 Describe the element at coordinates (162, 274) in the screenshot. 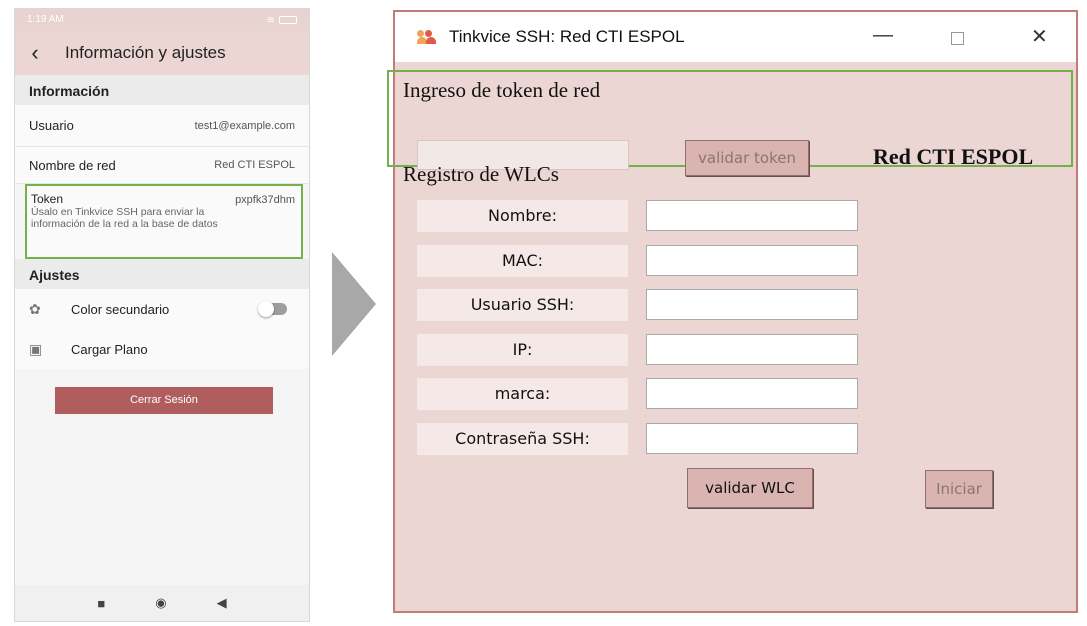

I see `settings-section-header: Ajustes` at that location.